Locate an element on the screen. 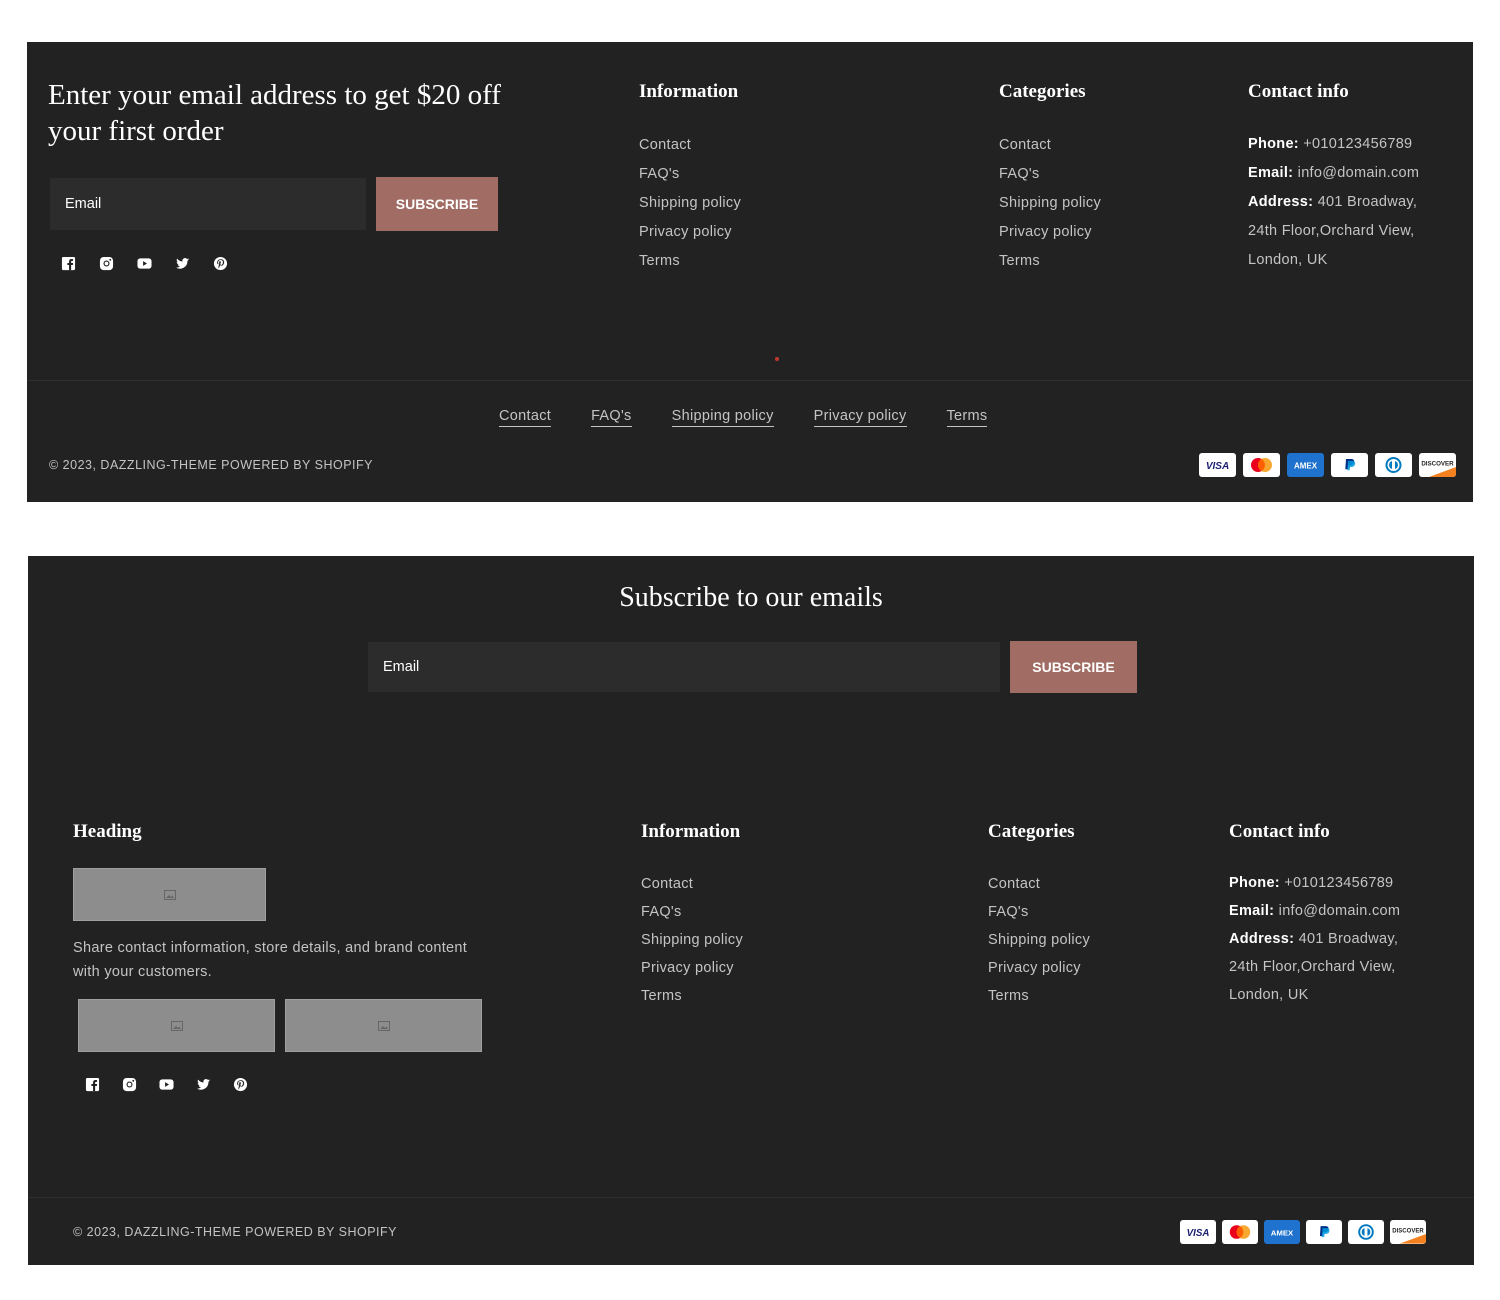  payment-icons: VISA AMEX DISCOVER is located at coordinates (1300, 1232).